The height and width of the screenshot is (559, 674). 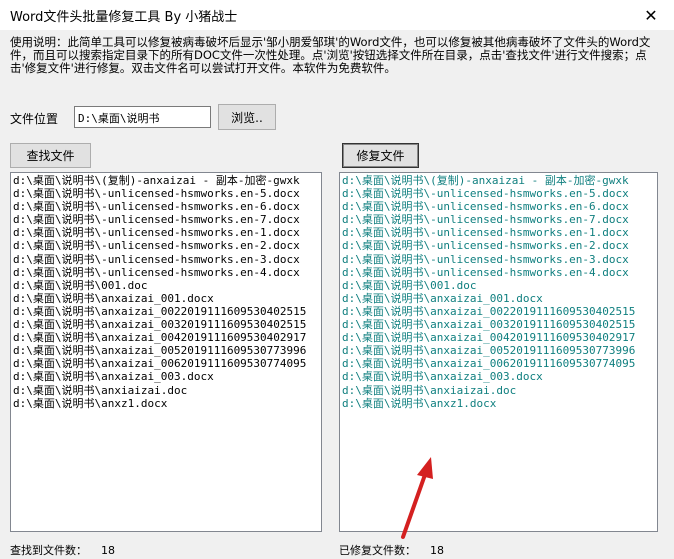 I want to click on file-location-input: D:\桌面\说明书, so click(x=142, y=117).